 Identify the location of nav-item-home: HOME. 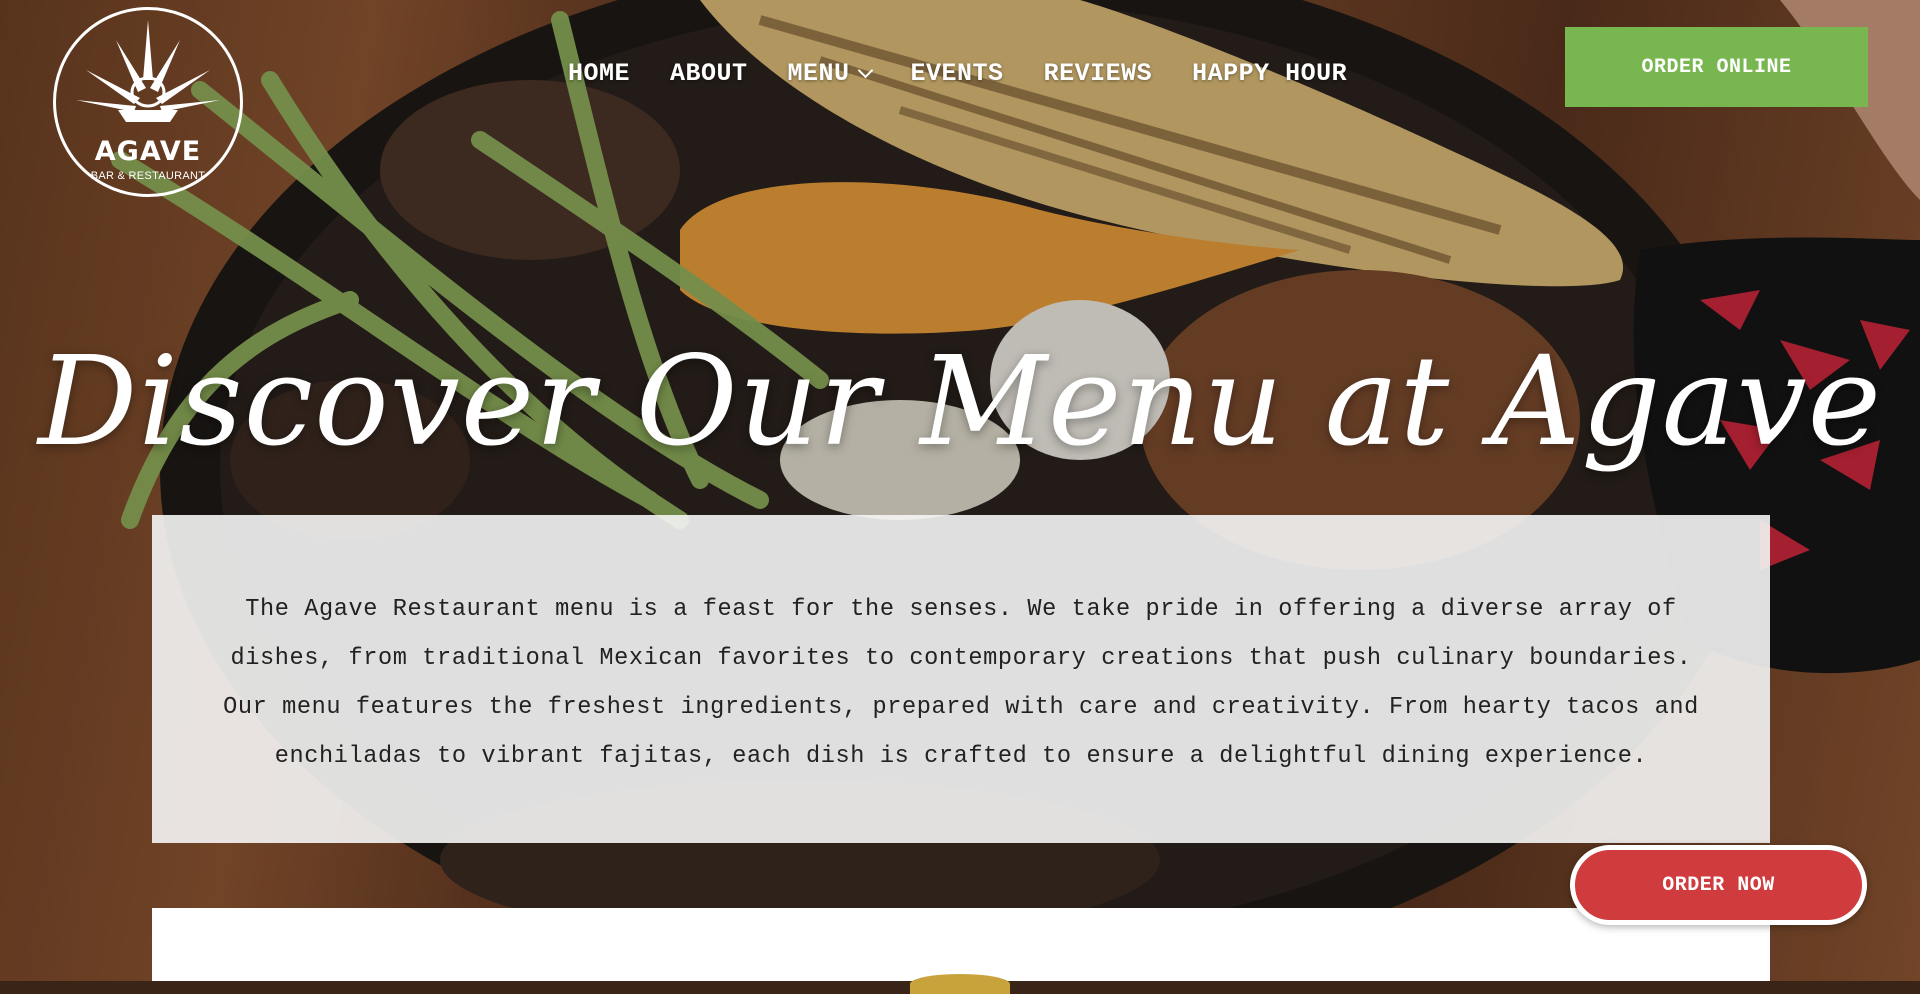
(599, 73).